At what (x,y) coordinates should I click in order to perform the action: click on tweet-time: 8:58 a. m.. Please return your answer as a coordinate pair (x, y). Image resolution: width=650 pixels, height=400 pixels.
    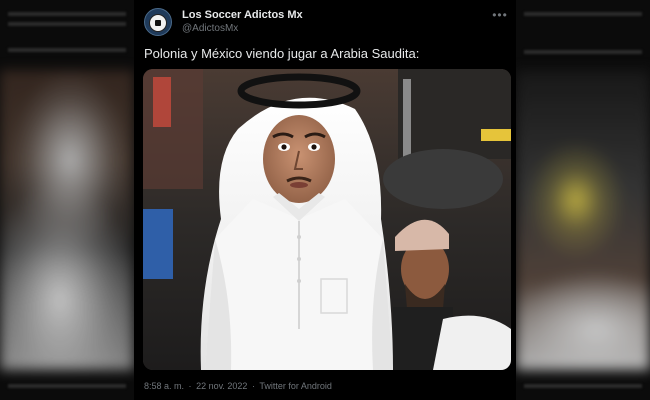
    Looking at the image, I should click on (164, 386).